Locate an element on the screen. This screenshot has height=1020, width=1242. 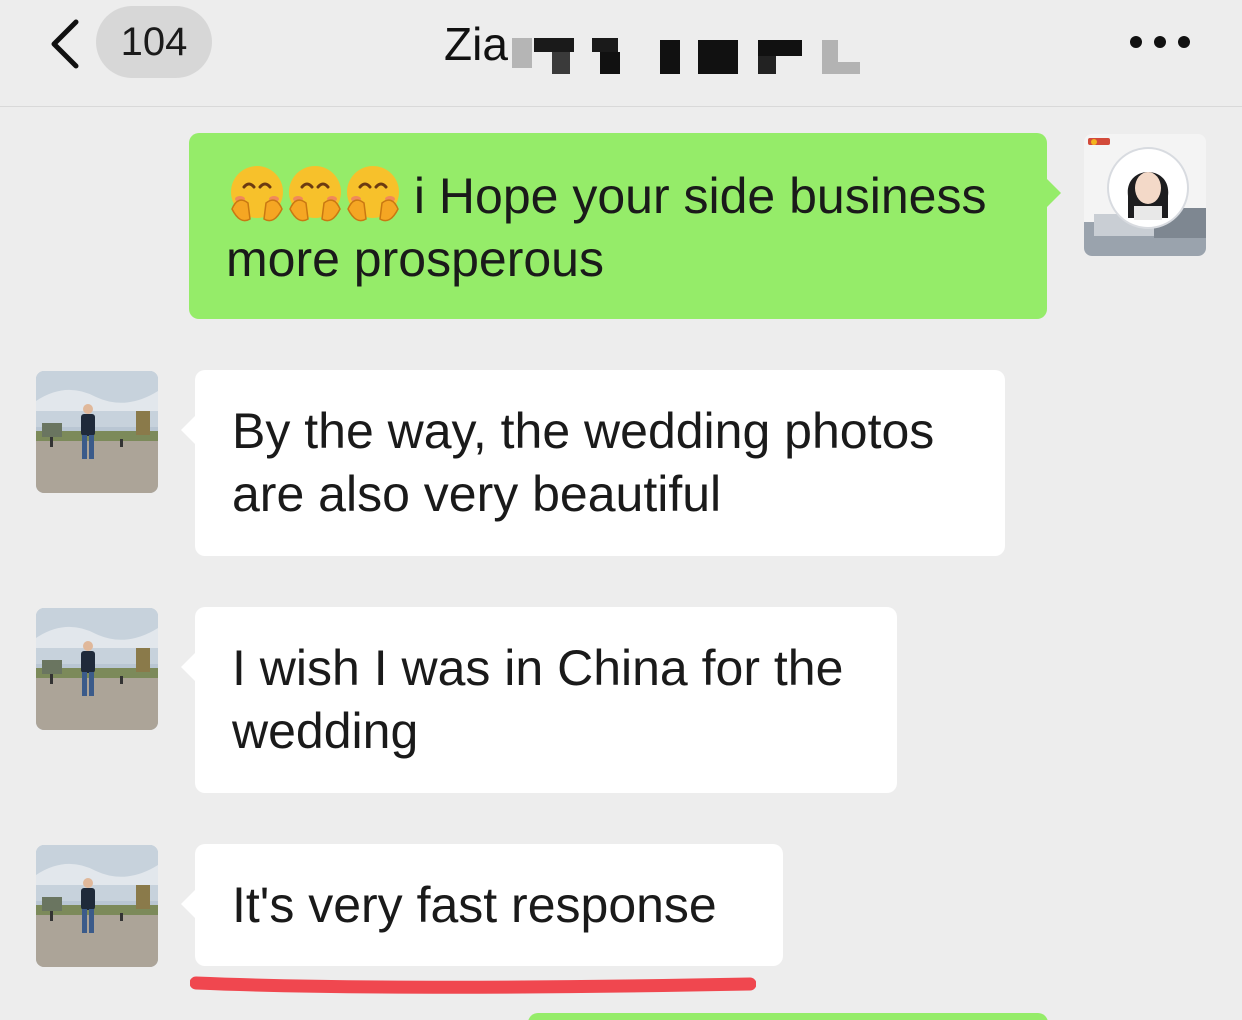
redacted-name-mosaic is located at coordinates (687, 55).